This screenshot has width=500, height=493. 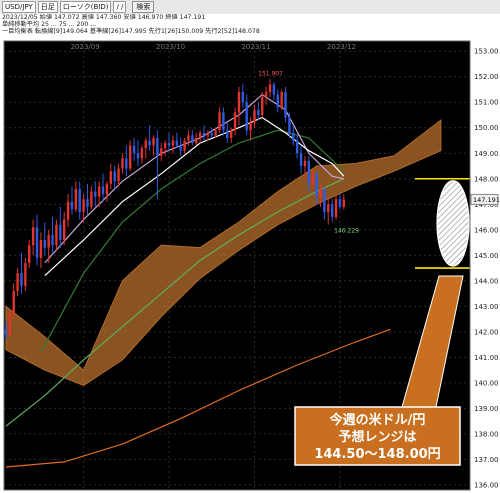 What do you see at coordinates (486, 460) in the screenshot?
I see `y-tick-label-16: 137.00` at bounding box center [486, 460].